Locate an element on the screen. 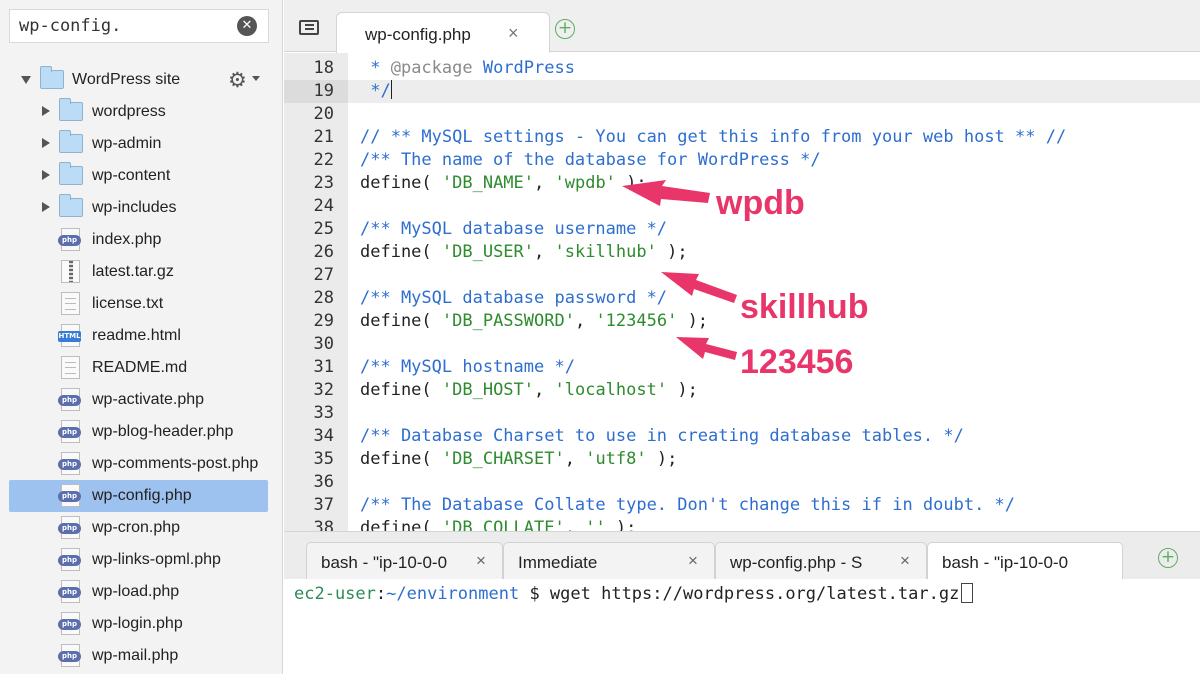 Image resolution: width=1200 pixels, height=674 pixels. code-text: define( 'DB_USER', 'skillhub' ); is located at coordinates (524, 252).